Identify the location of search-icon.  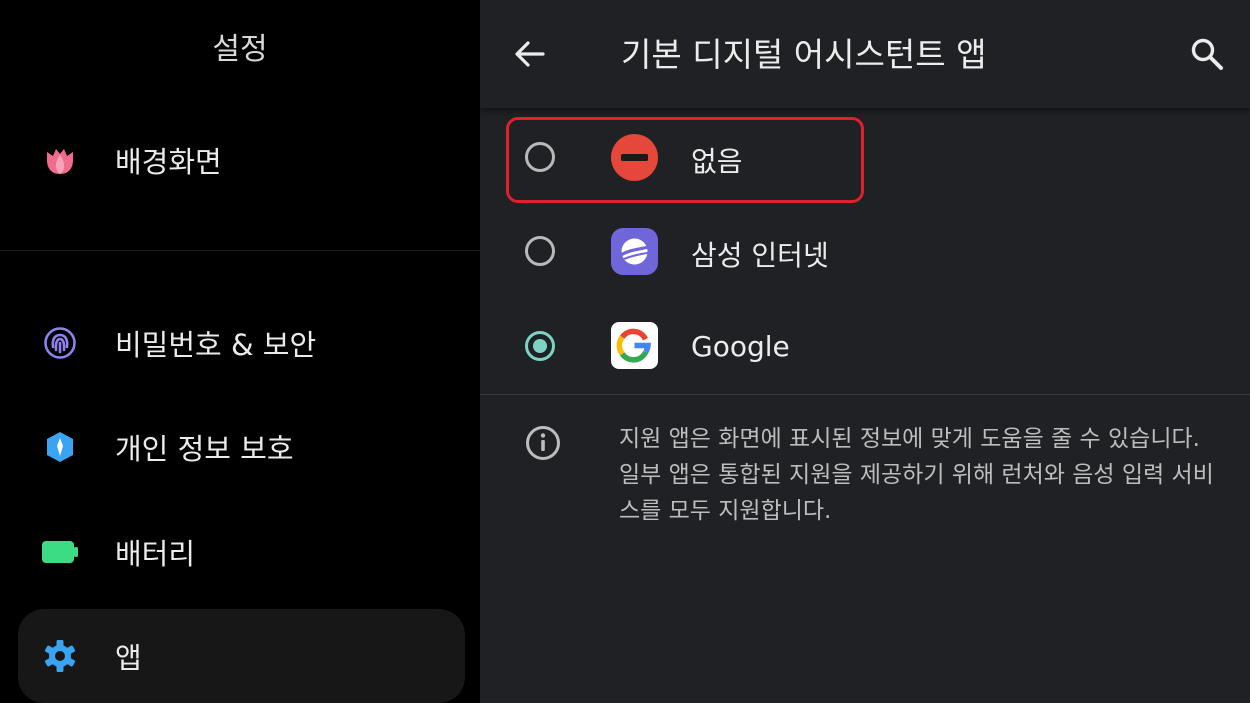
(1207, 54).